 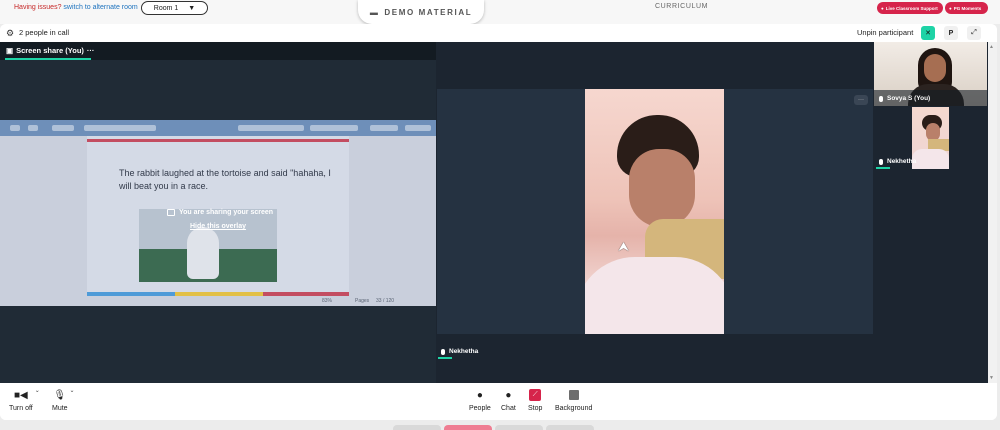 What do you see at coordinates (226, 212) in the screenshot?
I see `sharing-notice-text: You are sharing your screen` at bounding box center [226, 212].